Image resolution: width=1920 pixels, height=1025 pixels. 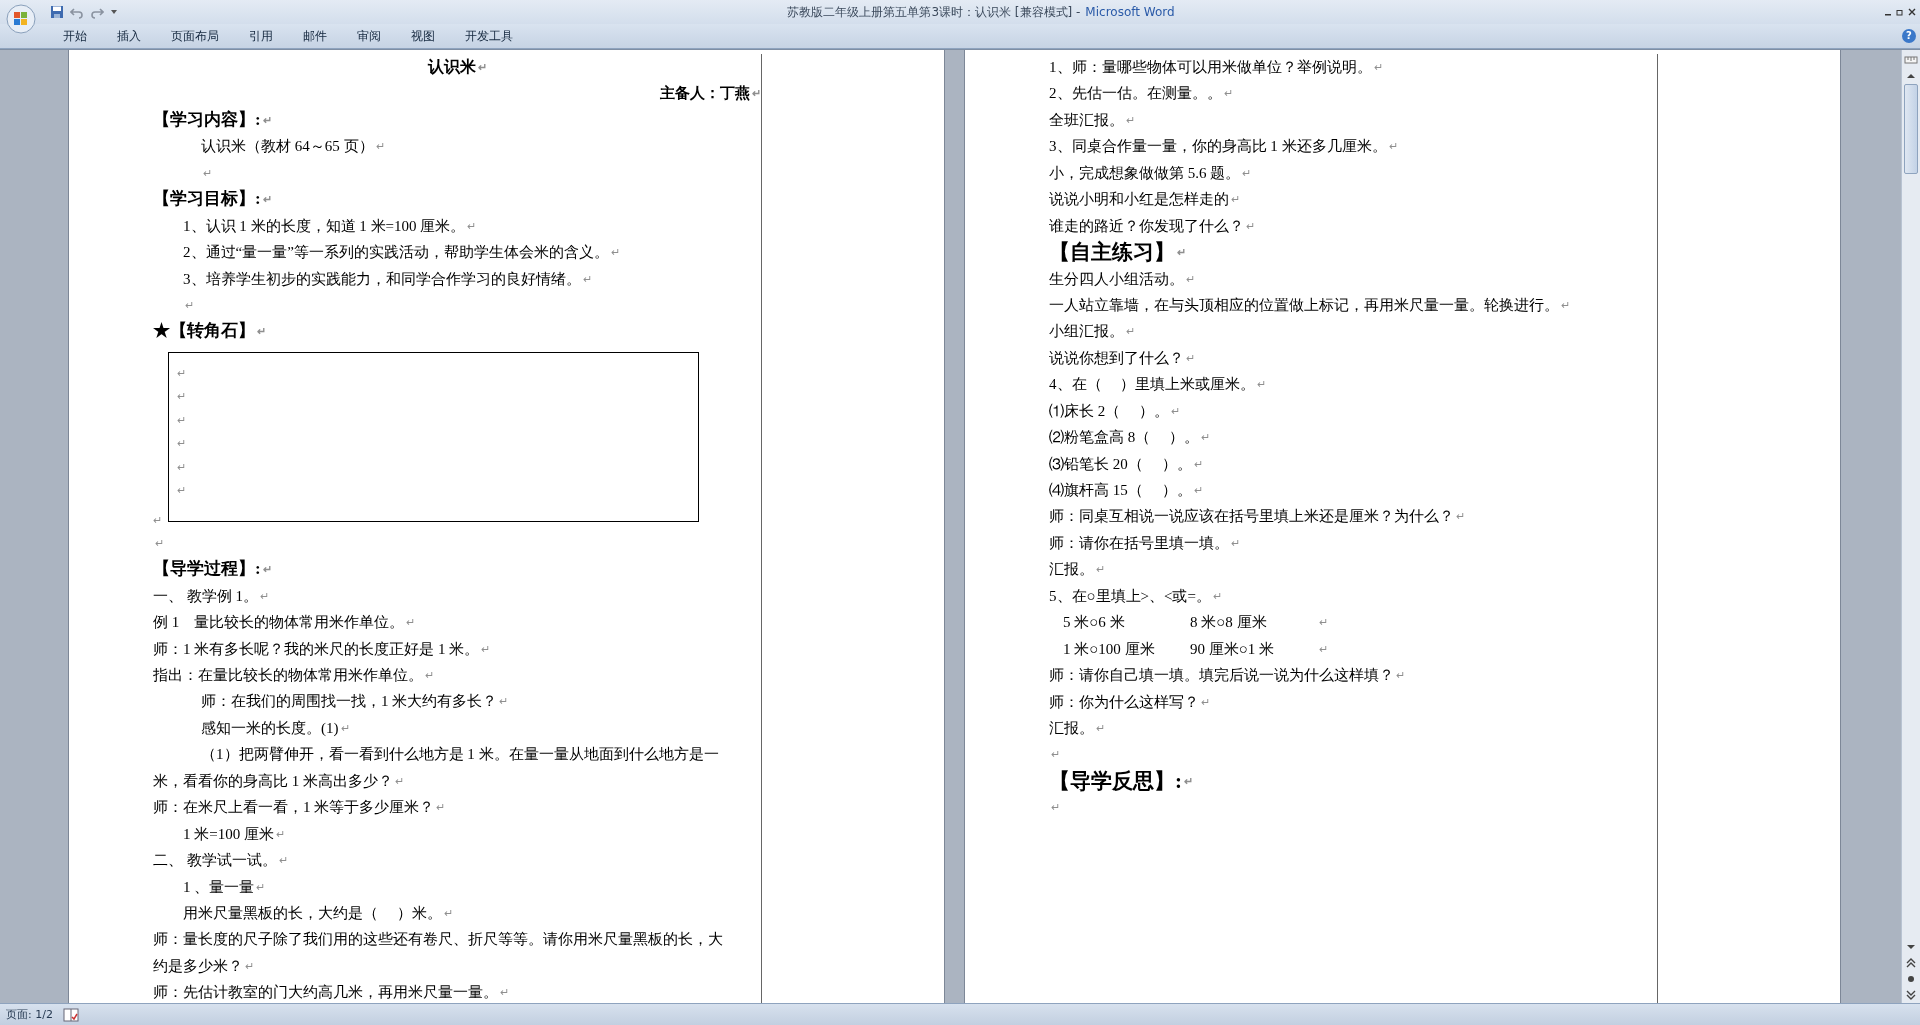 What do you see at coordinates (1112, 252) in the screenshot?
I see `section-heading: 【自主练习】` at bounding box center [1112, 252].